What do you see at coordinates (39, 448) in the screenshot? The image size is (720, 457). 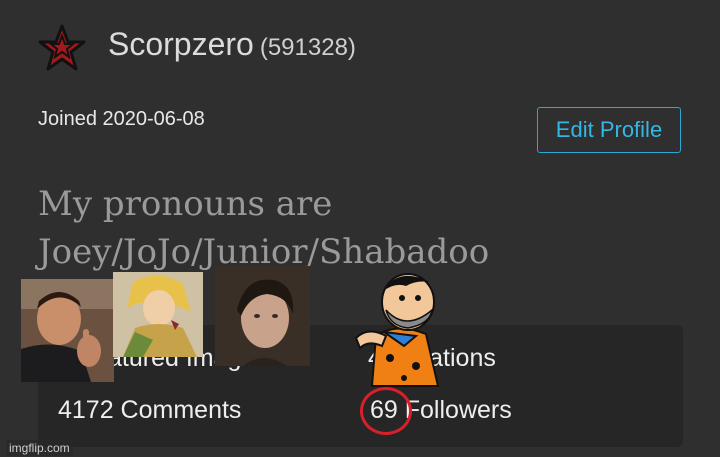 I see `watermark: imgflip.com` at bounding box center [39, 448].